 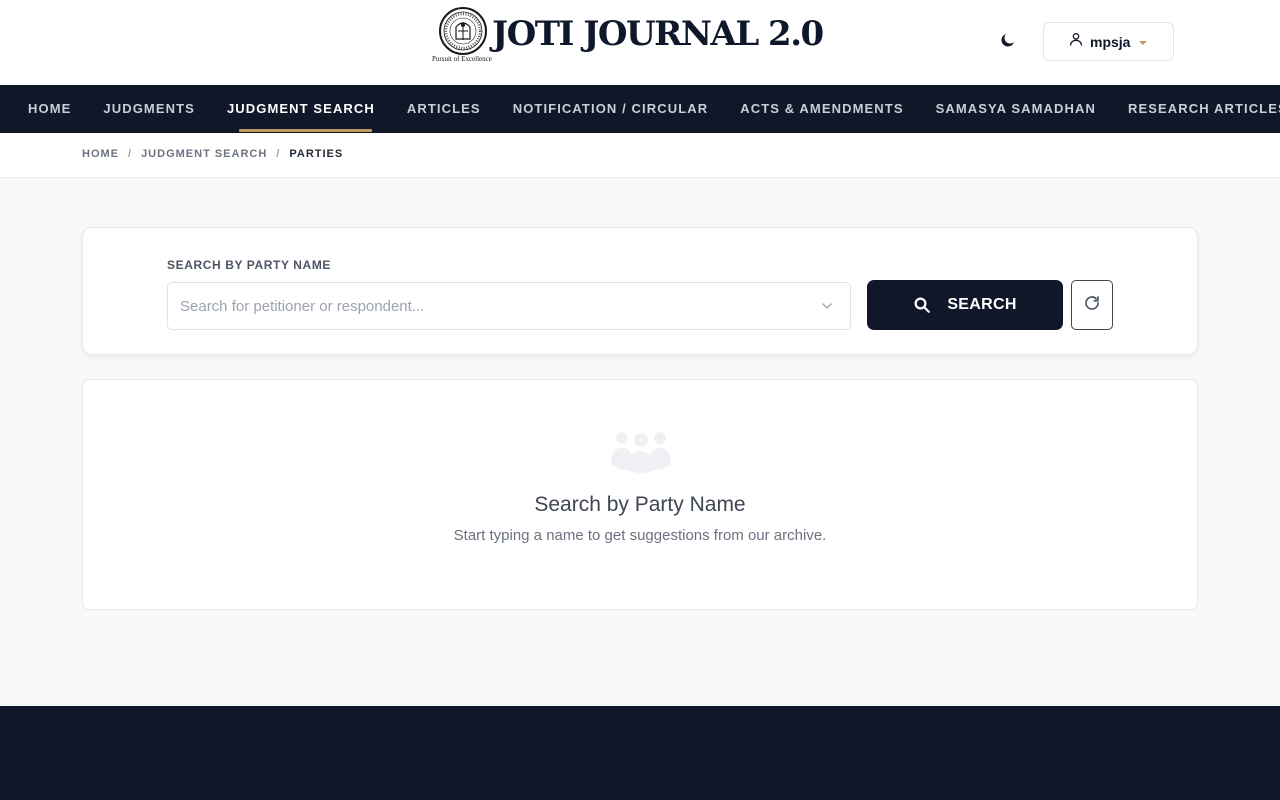 What do you see at coordinates (509, 306) in the screenshot?
I see `party-search-input` at bounding box center [509, 306].